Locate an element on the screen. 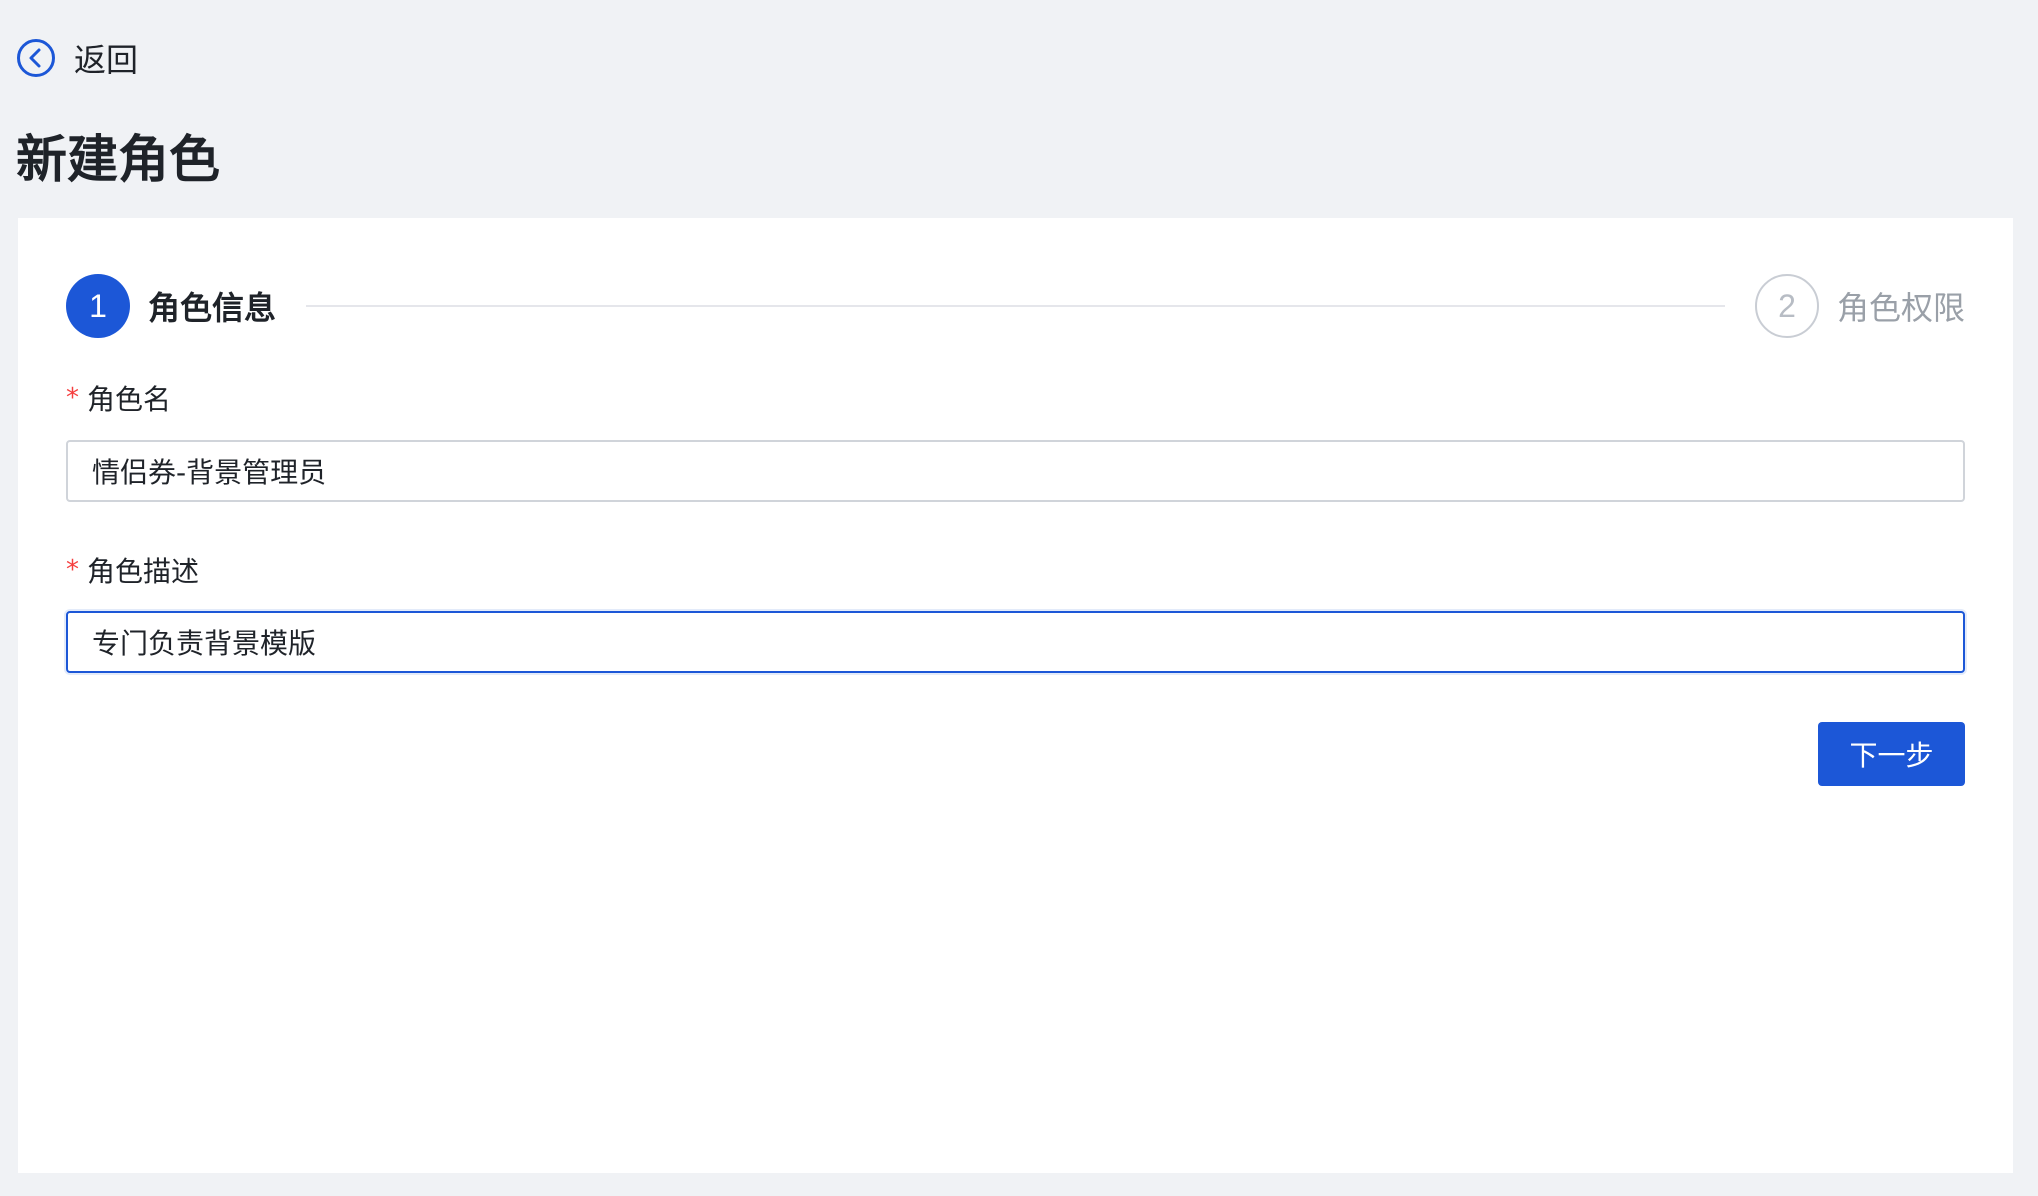 The height and width of the screenshot is (1196, 2038). role-name-label-text: 角色名 is located at coordinates (129, 399).